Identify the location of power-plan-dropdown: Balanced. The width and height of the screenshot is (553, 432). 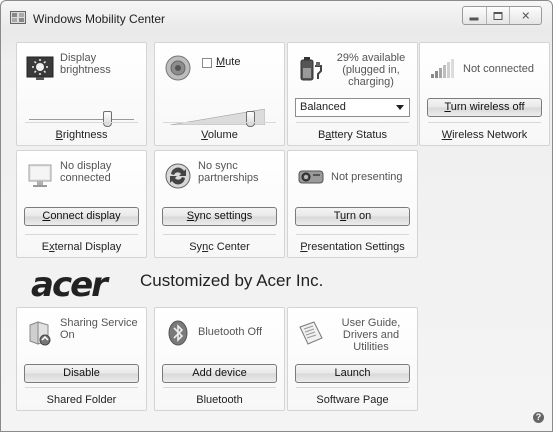
(352, 107).